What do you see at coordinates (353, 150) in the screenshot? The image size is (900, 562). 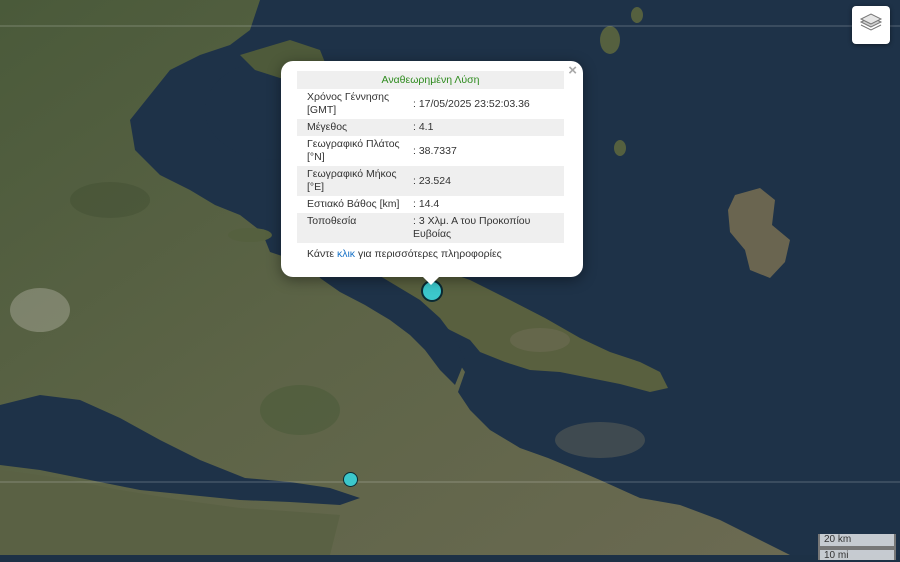 I see `row-label: Γεωγραφικό Πλάτος [°N]` at bounding box center [353, 150].